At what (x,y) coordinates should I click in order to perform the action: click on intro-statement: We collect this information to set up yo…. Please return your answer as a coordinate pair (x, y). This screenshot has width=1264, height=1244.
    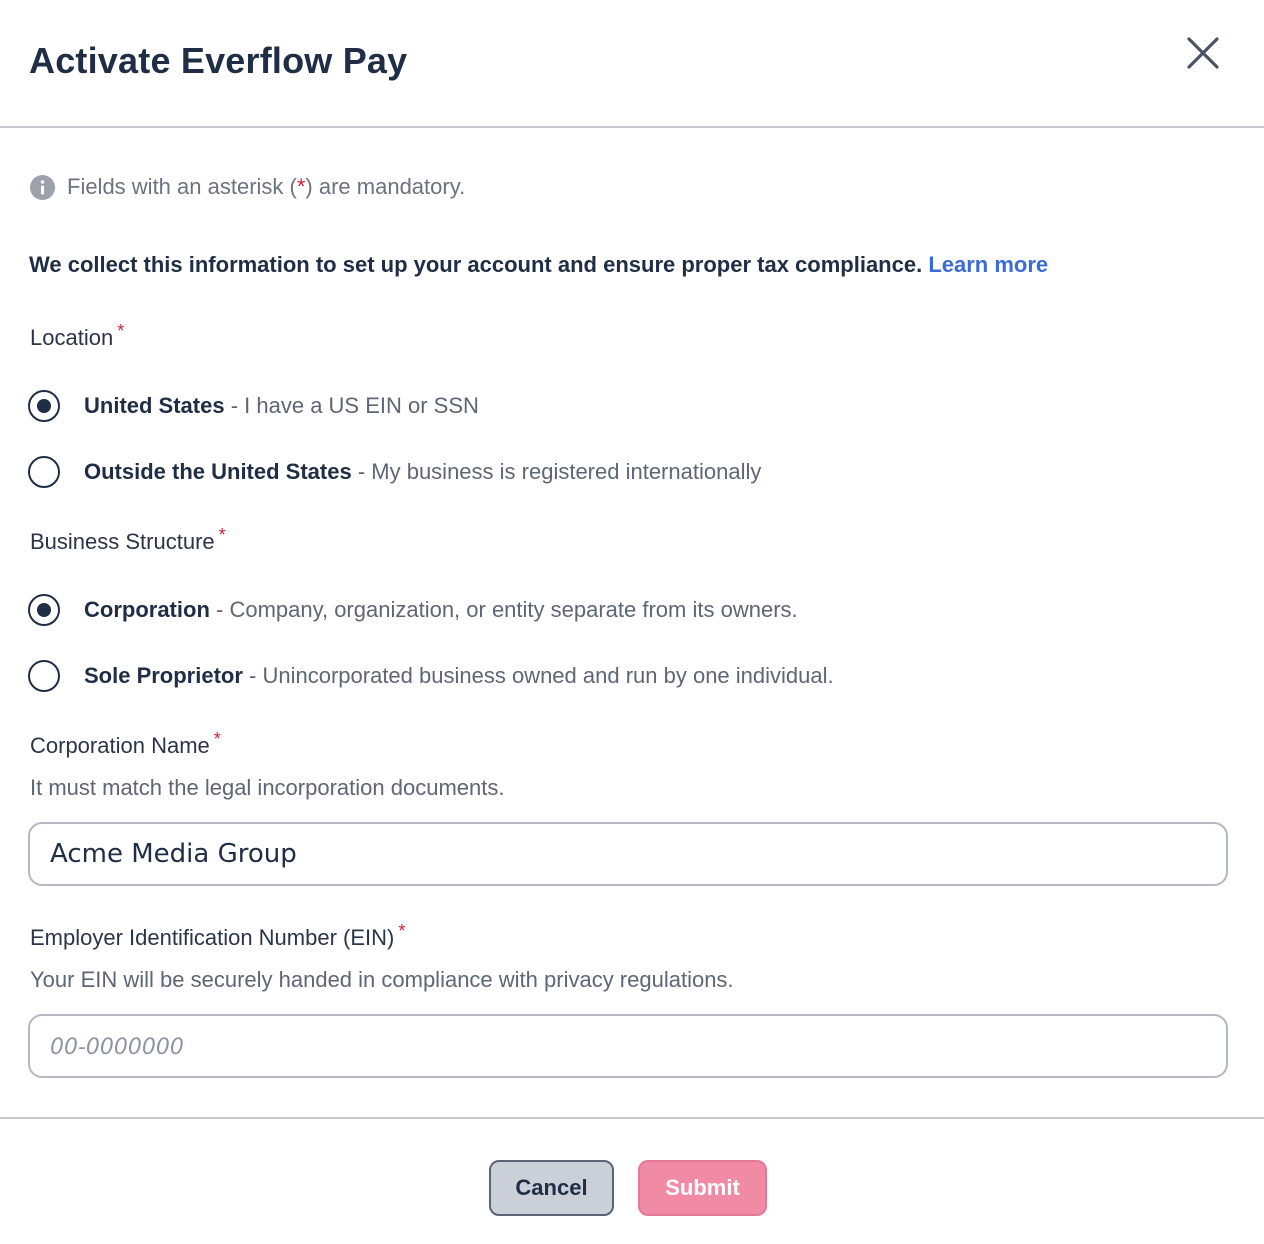
    Looking at the image, I should click on (476, 264).